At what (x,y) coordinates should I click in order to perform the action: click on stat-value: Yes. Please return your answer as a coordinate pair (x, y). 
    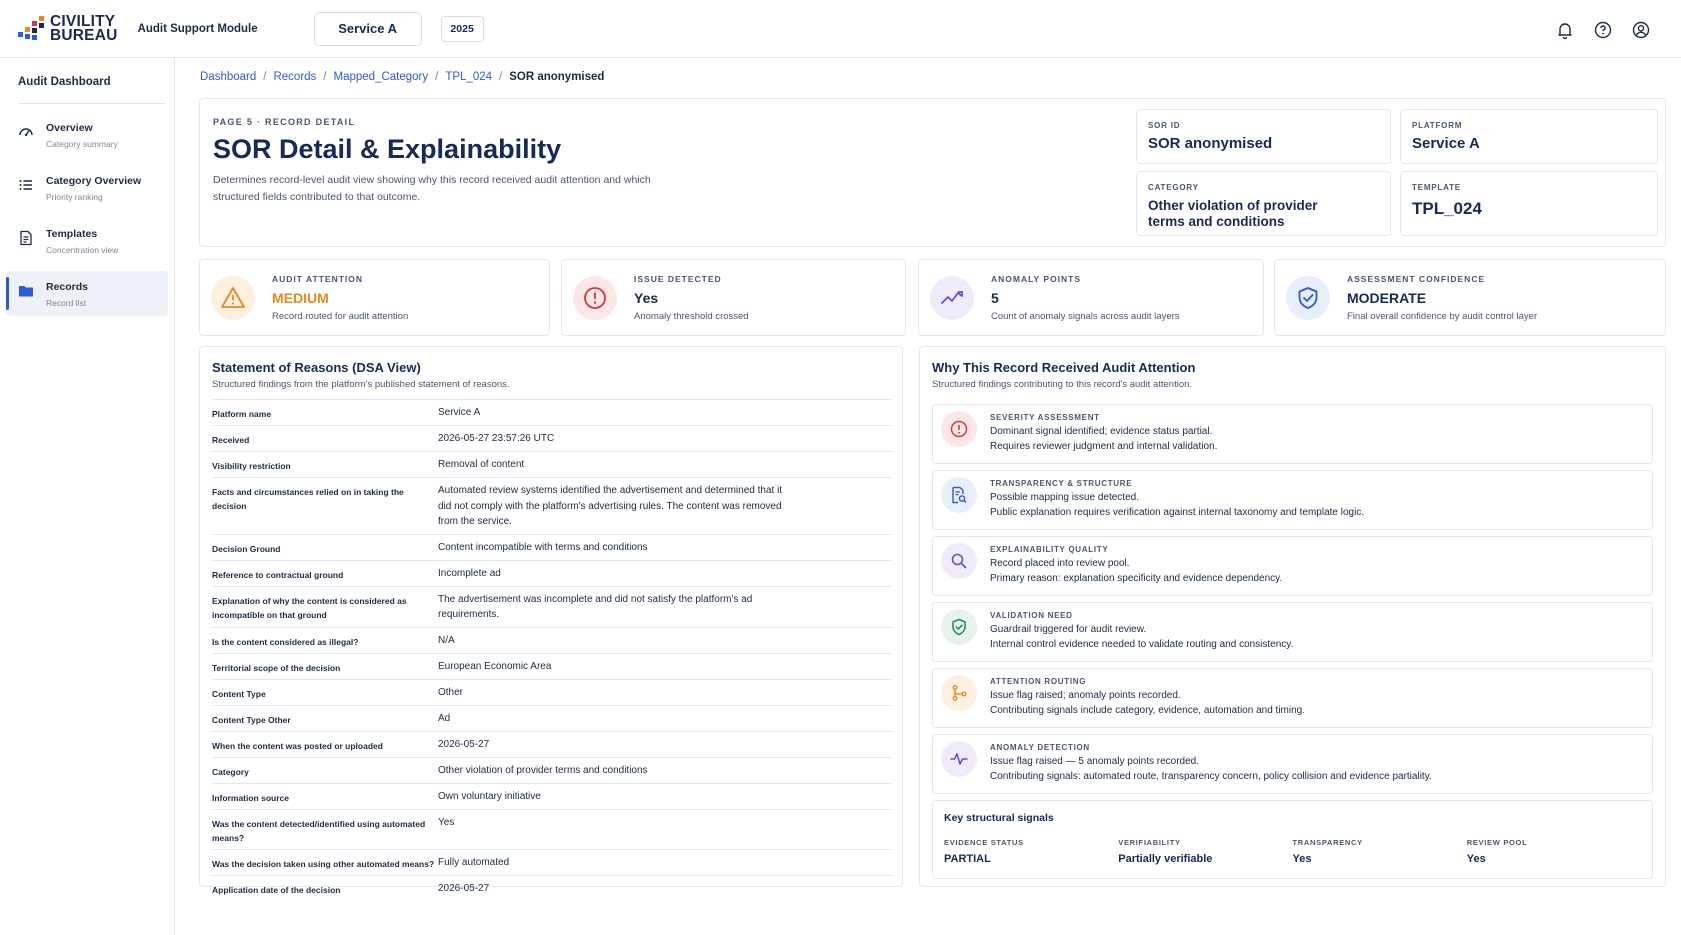
    Looking at the image, I should click on (646, 297).